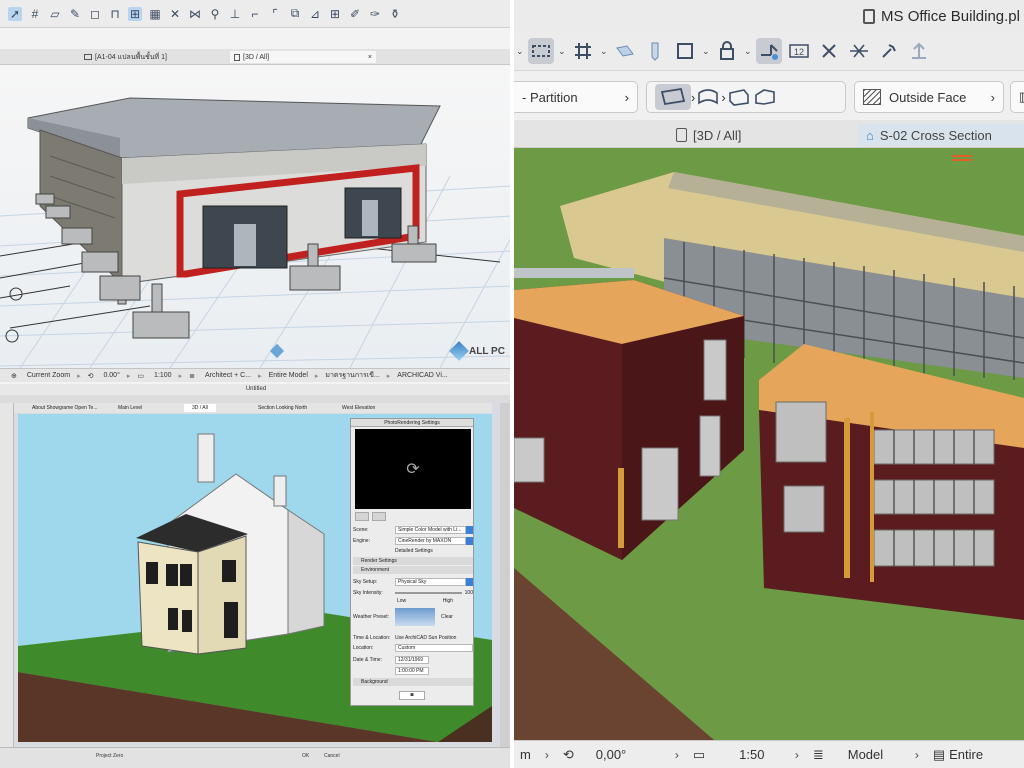  Describe the element at coordinates (799, 51) in the screenshot. I see `dimension-icon: 12` at that location.